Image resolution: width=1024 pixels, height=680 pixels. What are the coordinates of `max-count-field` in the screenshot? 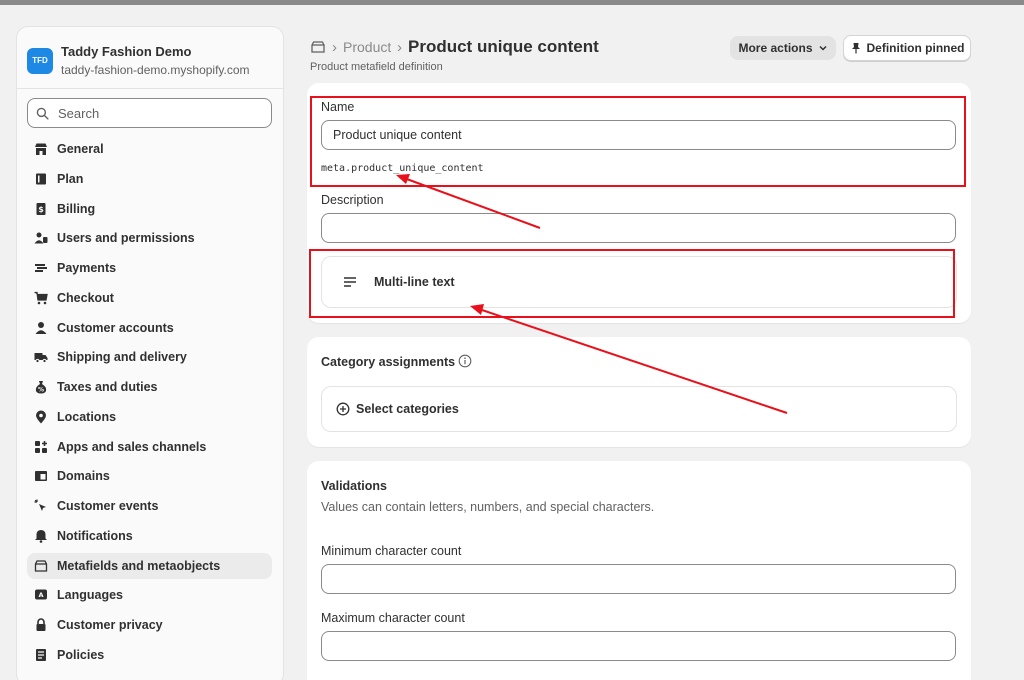 It's located at (638, 646).